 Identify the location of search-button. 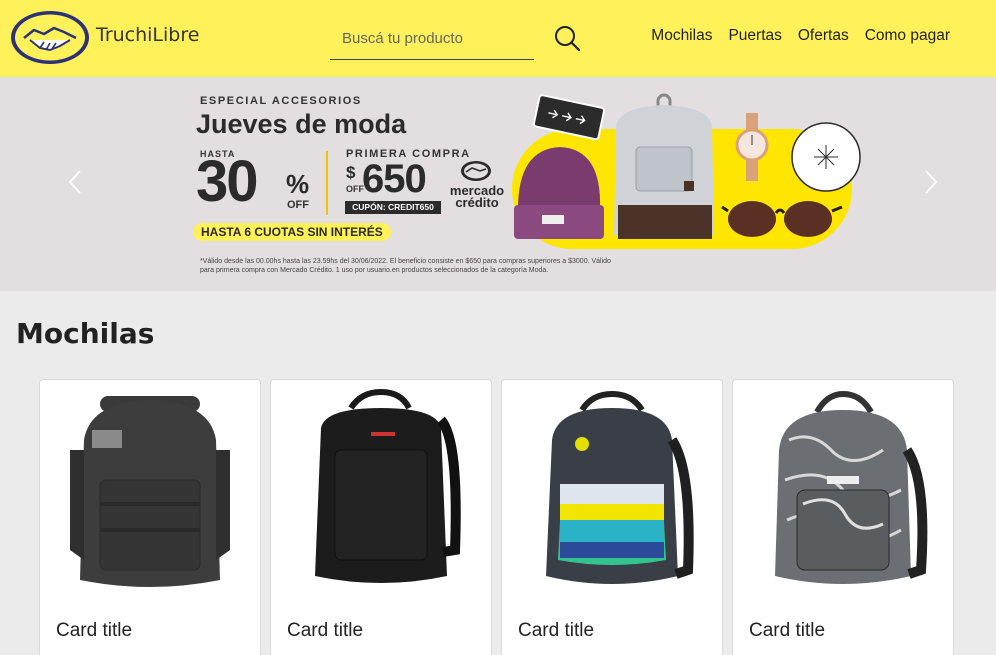
(567, 39).